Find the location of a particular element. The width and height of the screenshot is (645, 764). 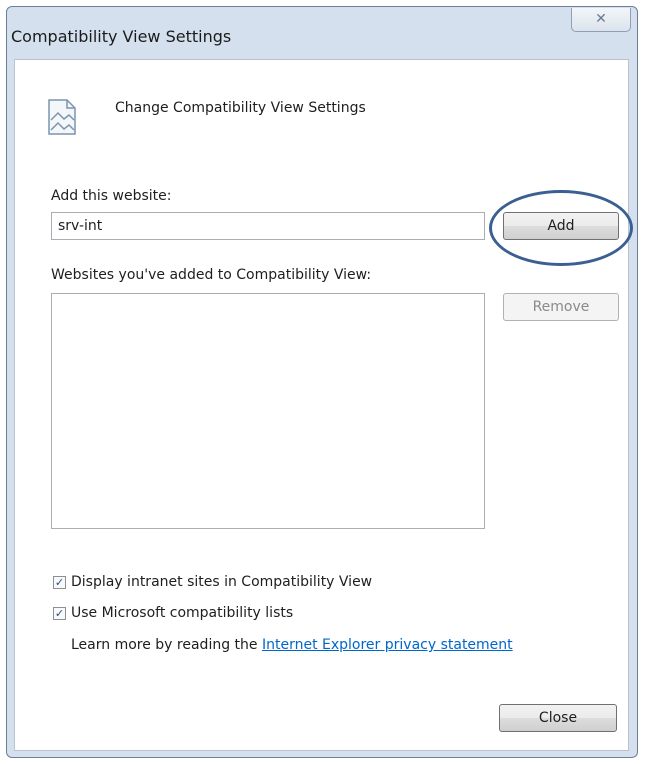

website-input is located at coordinates (268, 226).